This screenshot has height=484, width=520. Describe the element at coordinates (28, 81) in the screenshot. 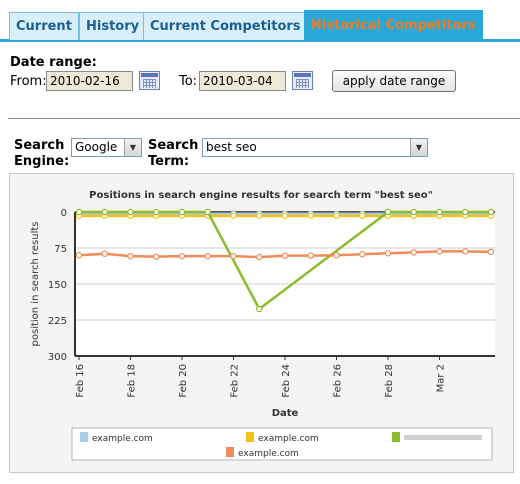

I see `from-label: From:` at that location.